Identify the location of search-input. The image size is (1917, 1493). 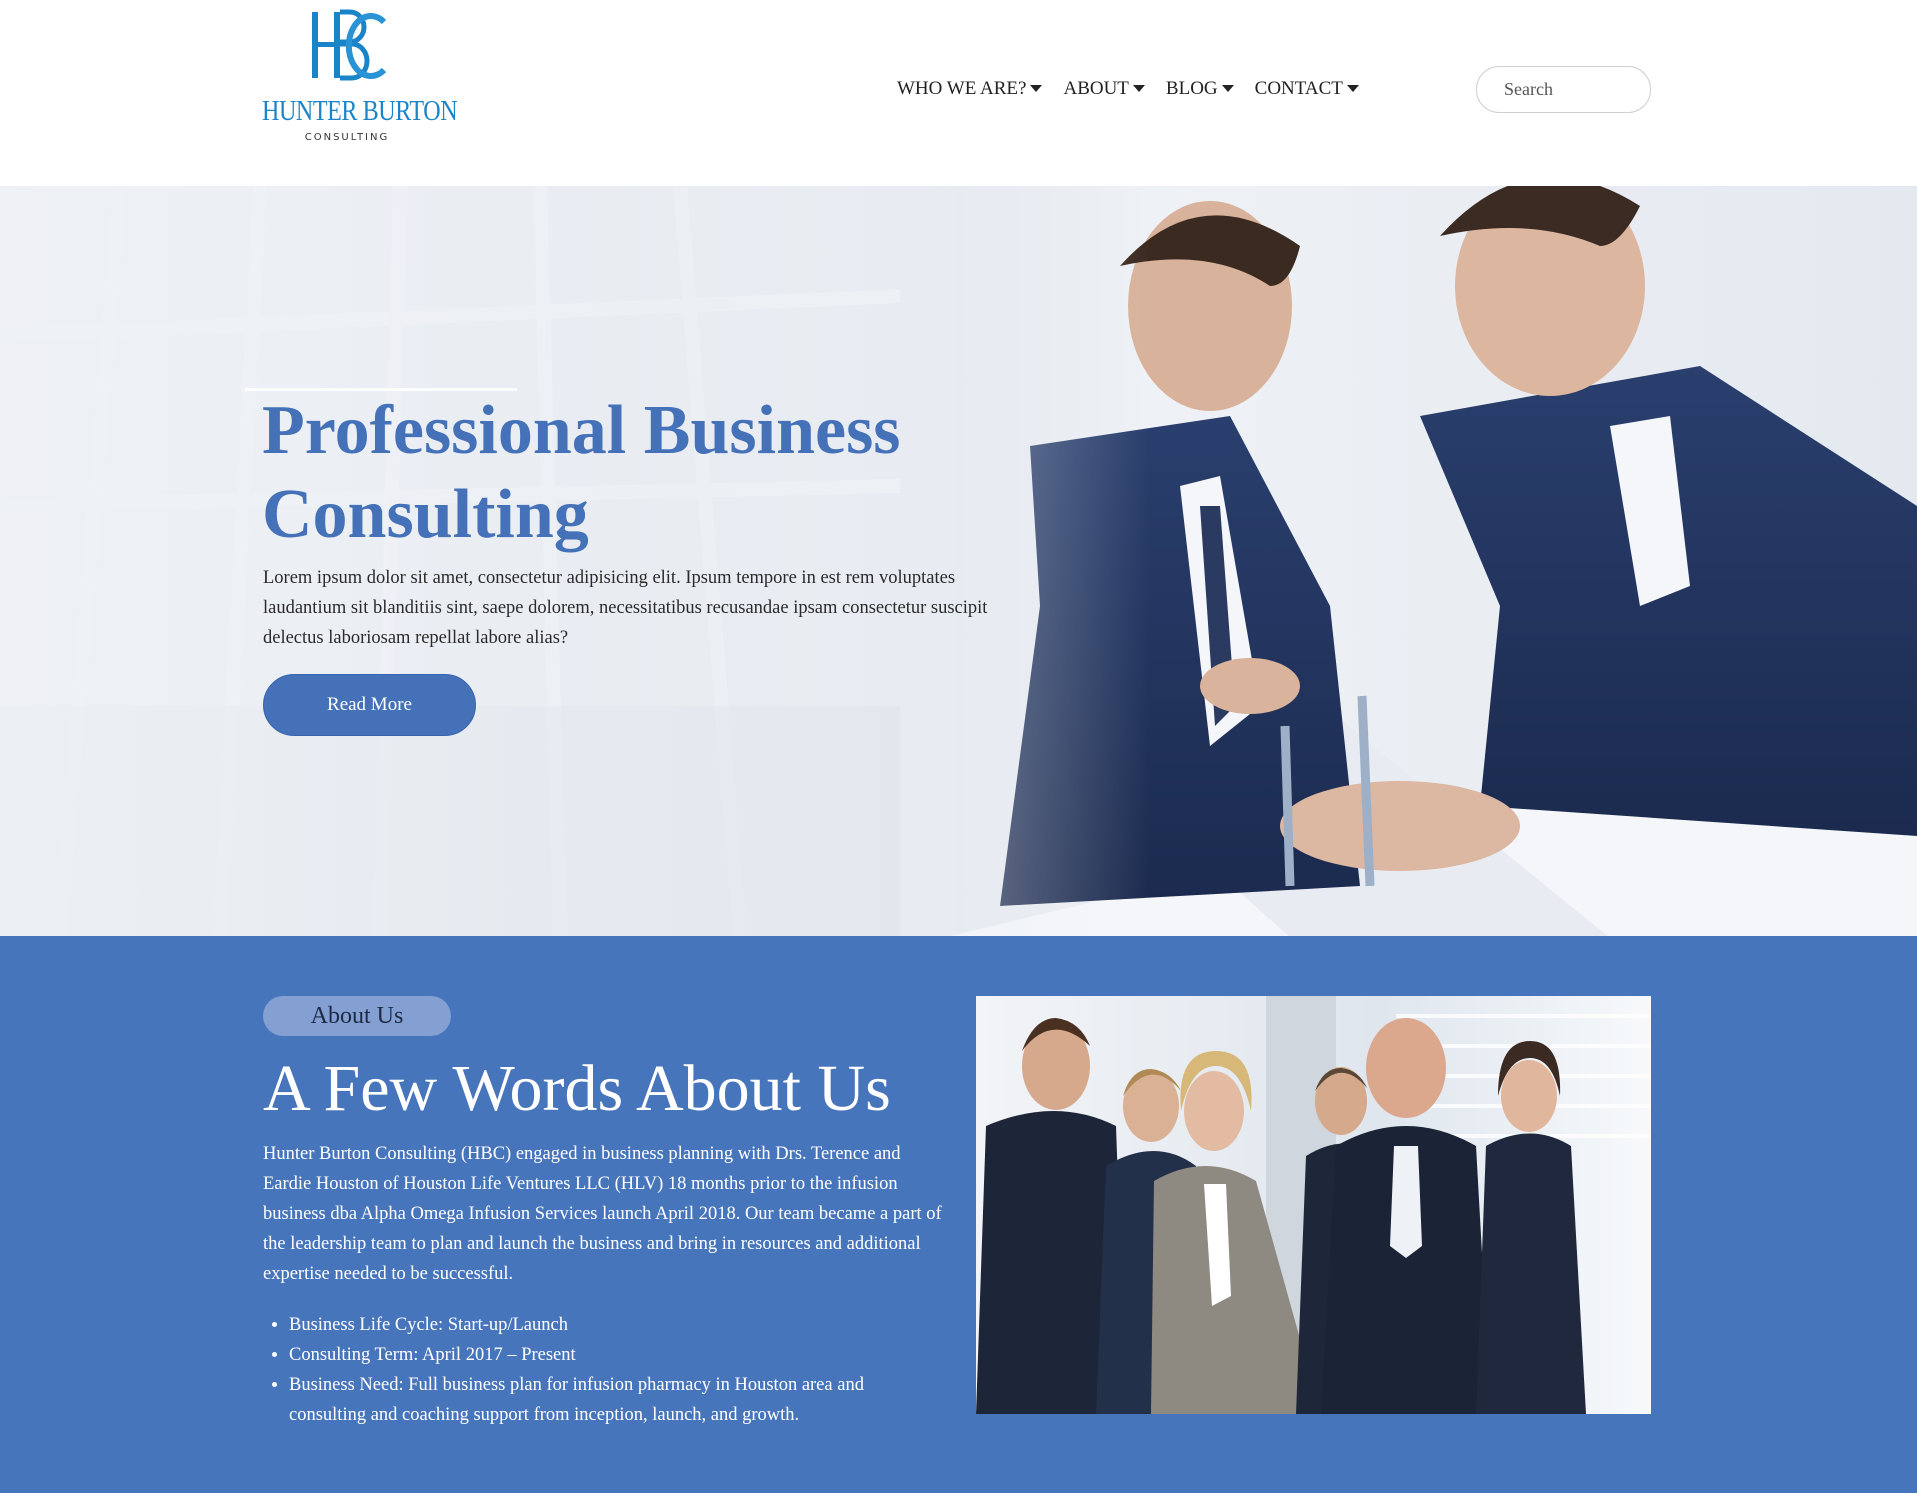
(1563, 89).